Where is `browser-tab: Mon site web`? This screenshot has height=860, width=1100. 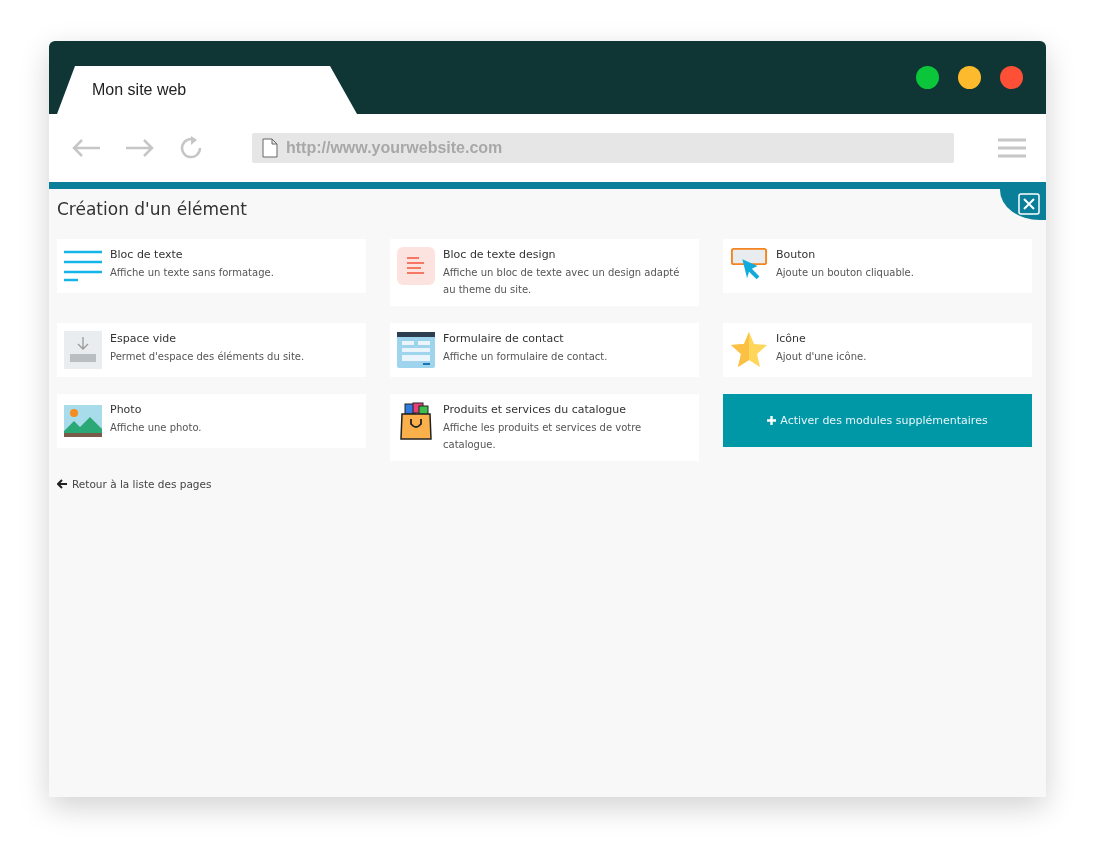
browser-tab: Mon site web is located at coordinates (207, 90).